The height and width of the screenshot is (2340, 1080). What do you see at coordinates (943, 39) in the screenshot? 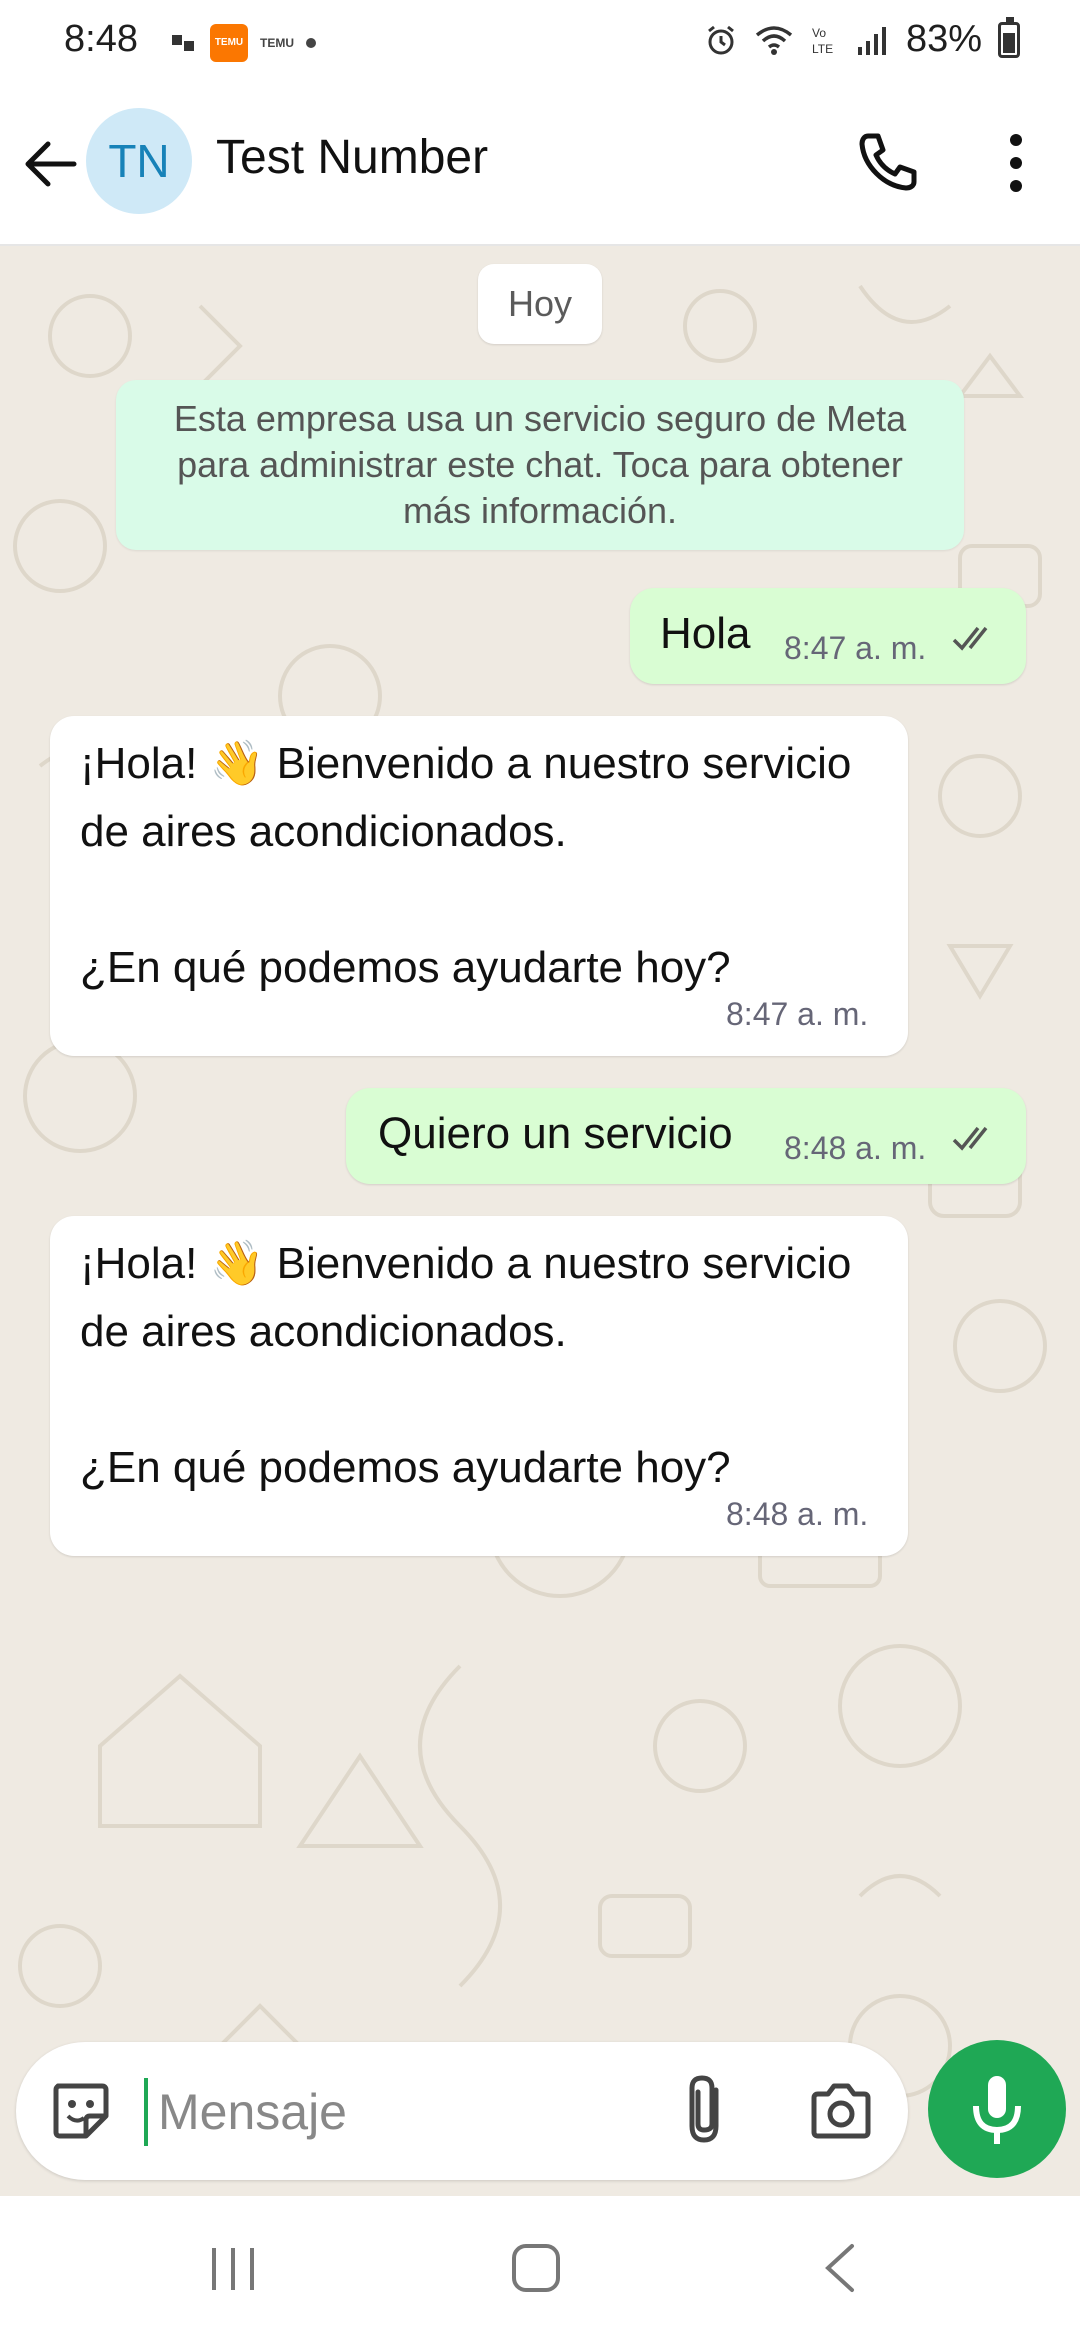
I see `battery-percent: 83%` at bounding box center [943, 39].